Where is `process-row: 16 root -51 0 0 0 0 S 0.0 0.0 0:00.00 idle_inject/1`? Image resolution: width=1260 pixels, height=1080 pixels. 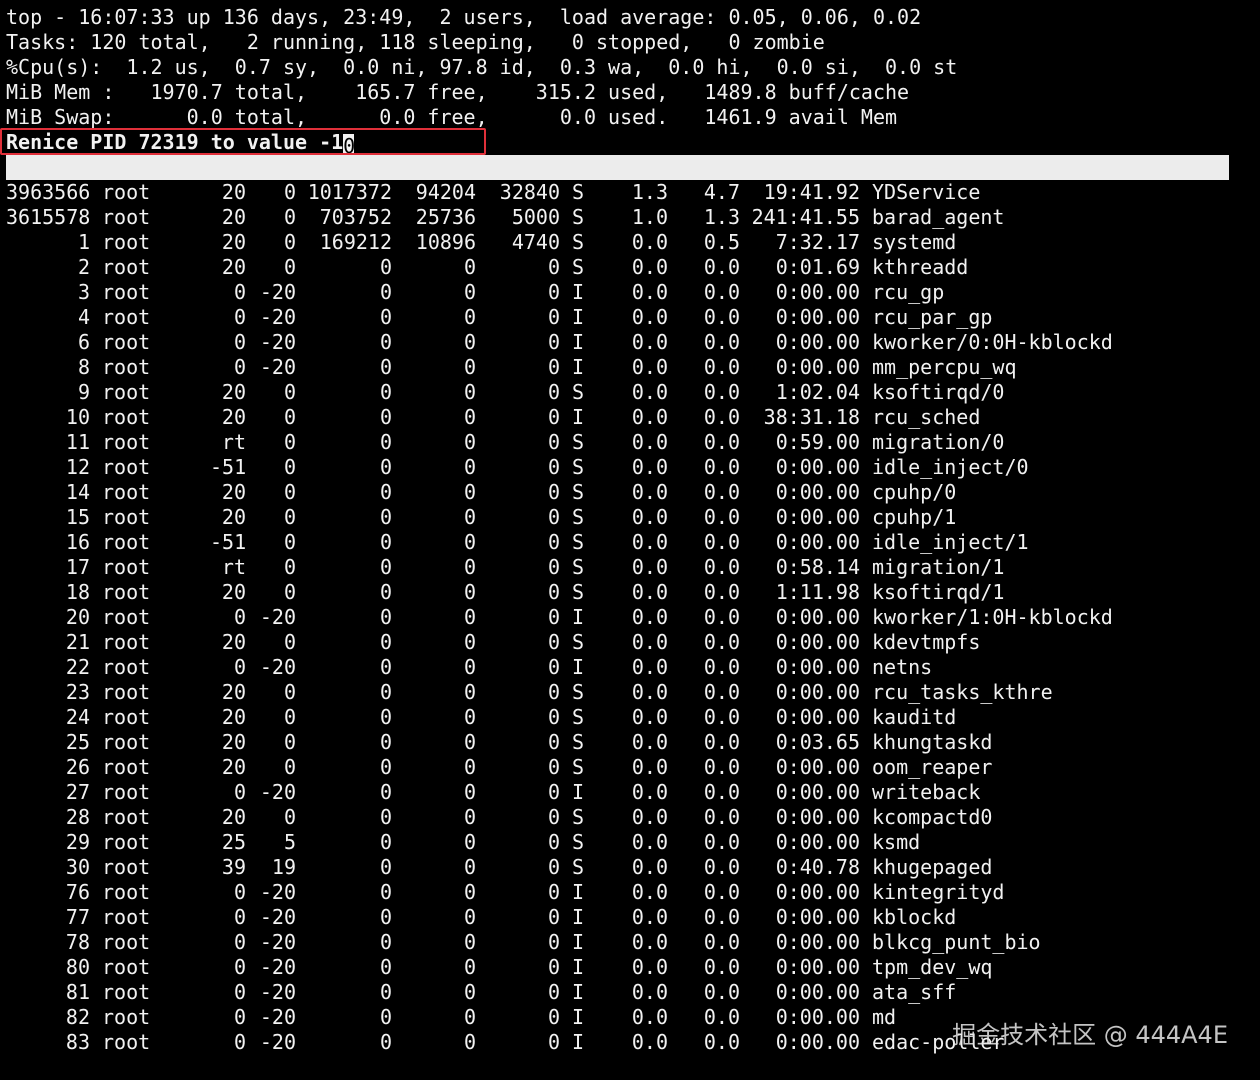
process-row: 16 root -51 0 0 0 0 S 0.0 0.0 0:00.00 idle_inject/1 is located at coordinates (633, 542).